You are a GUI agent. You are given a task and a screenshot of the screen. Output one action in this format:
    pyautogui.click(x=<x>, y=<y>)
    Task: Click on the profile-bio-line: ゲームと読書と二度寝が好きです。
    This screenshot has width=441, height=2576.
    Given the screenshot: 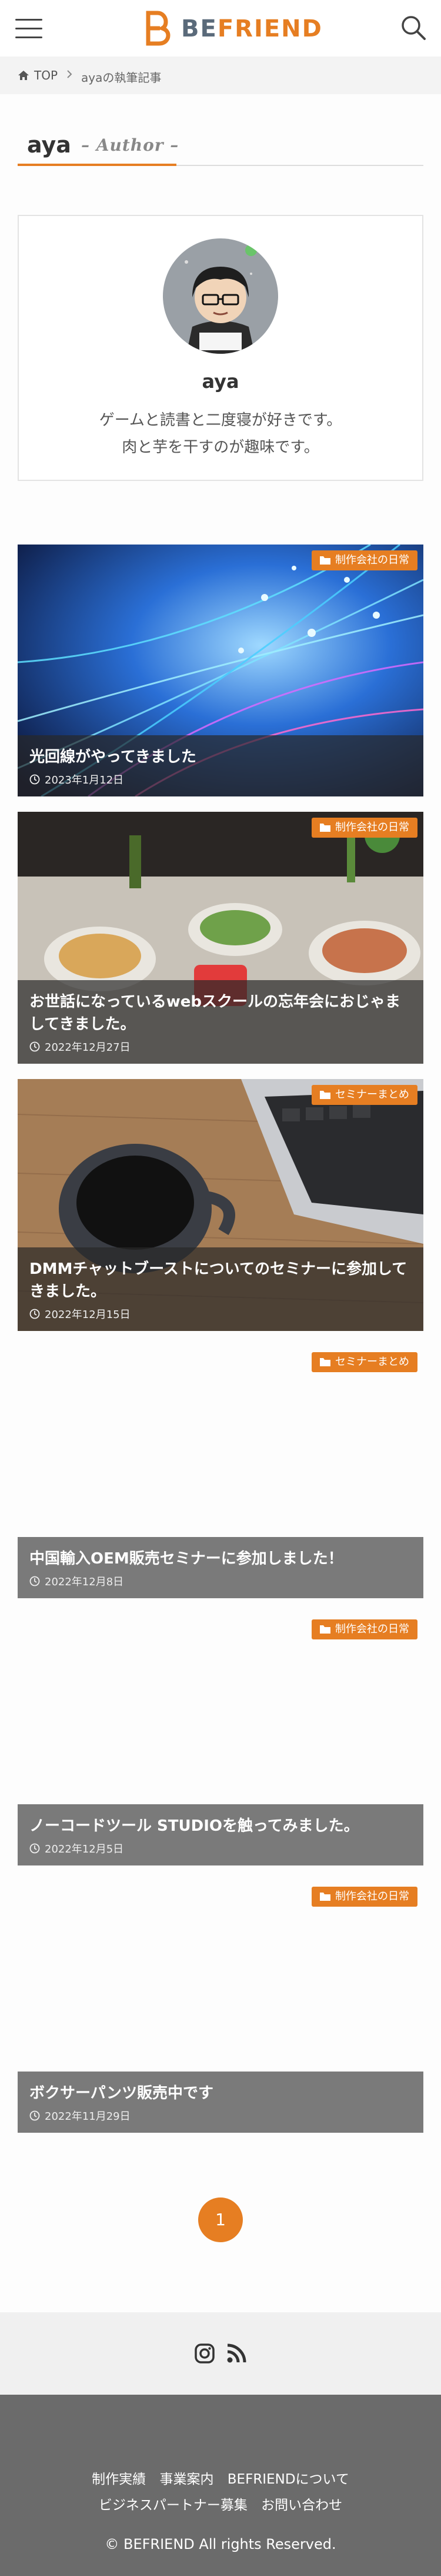 What is the action you would take?
    pyautogui.click(x=220, y=420)
    